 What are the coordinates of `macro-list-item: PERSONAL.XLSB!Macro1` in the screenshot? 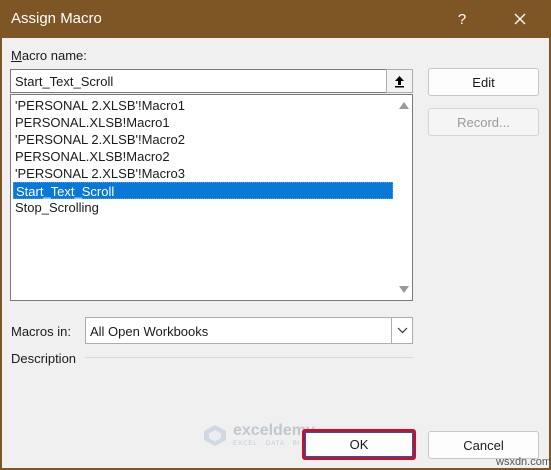 It's located at (203, 122).